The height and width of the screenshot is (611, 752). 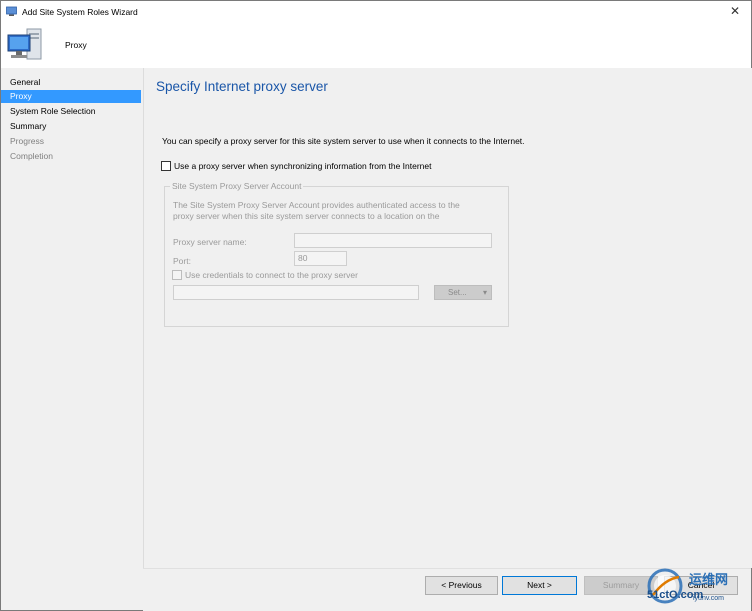 I want to click on sidebar-item-system-role-selection: System Role Selection, so click(x=71, y=111).